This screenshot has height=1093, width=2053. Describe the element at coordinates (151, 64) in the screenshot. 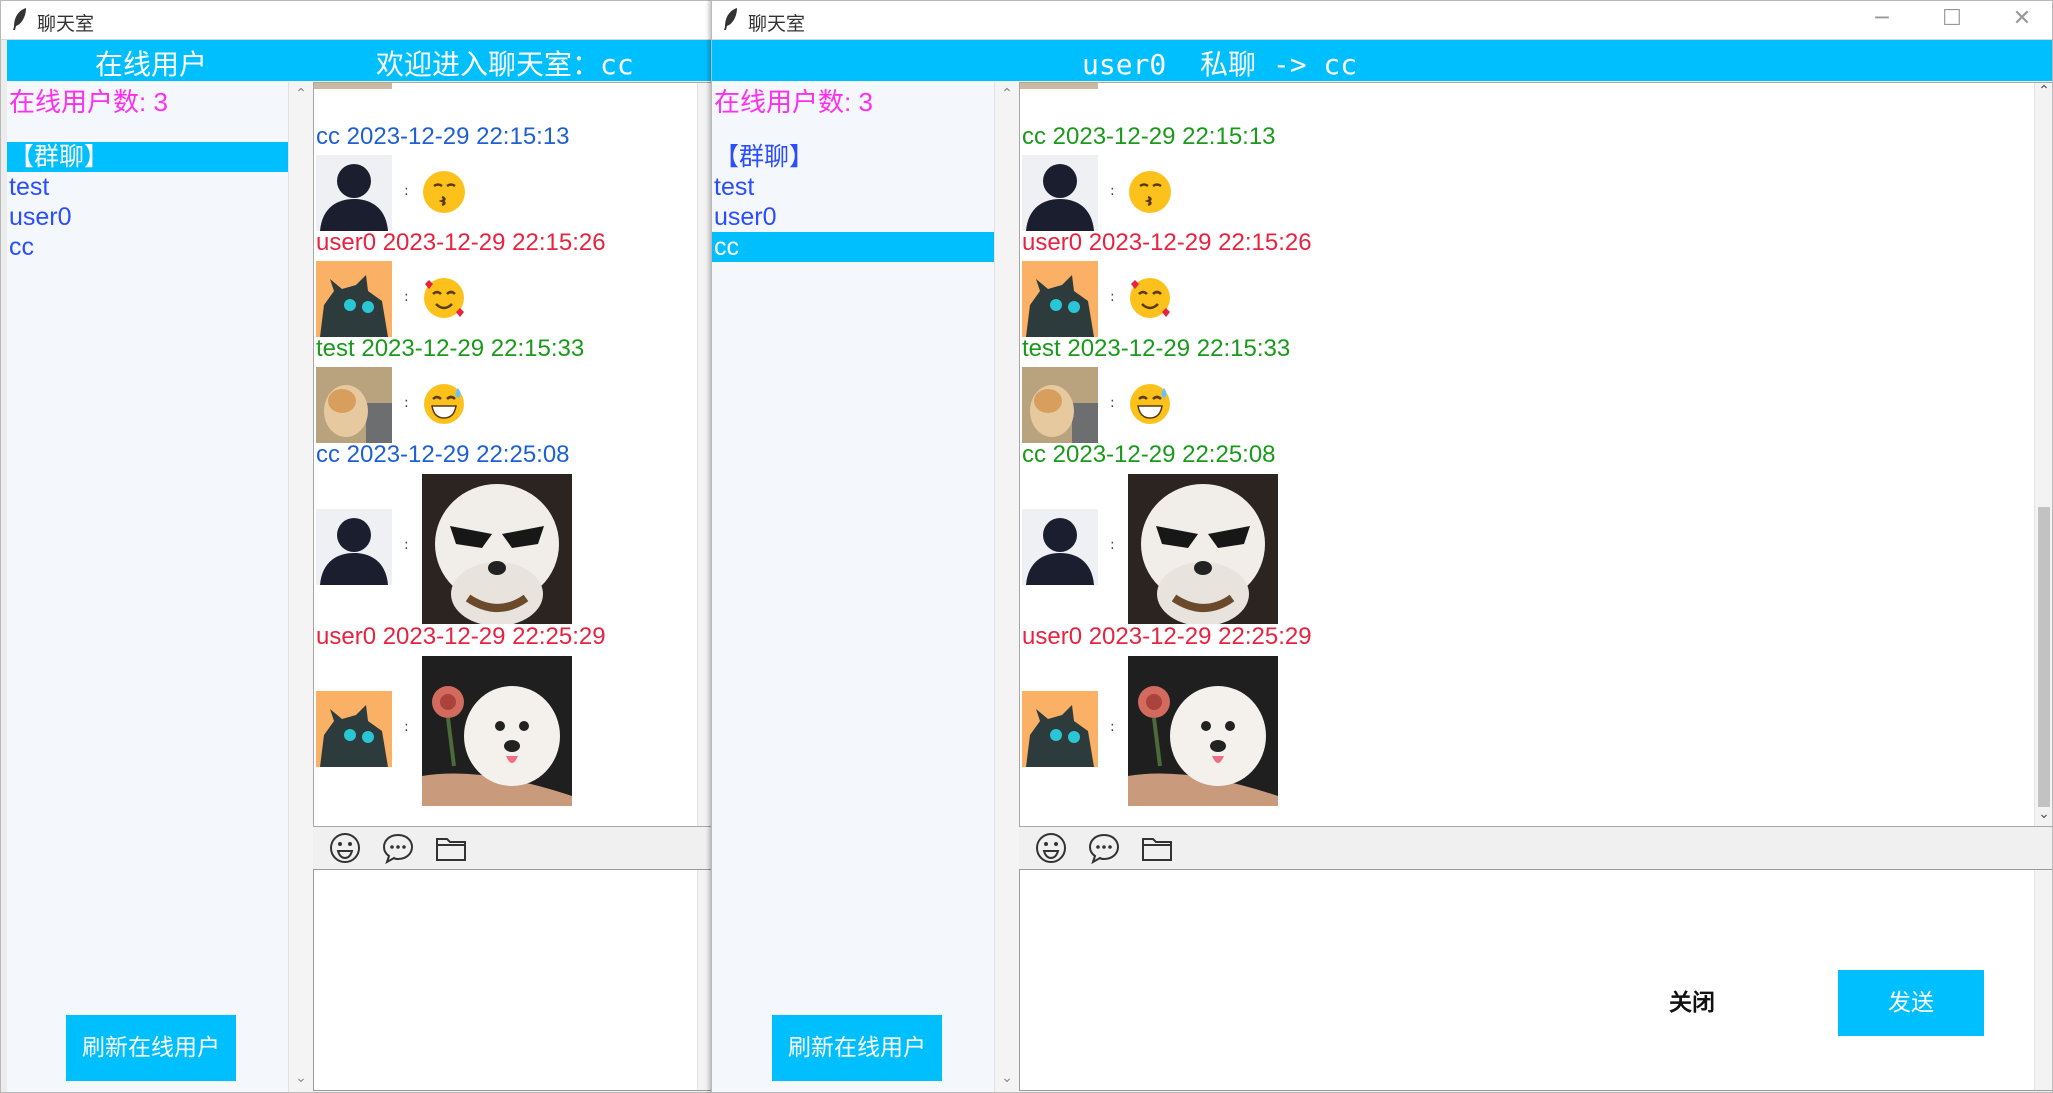

I see `online-users-heading: 在线用户` at that location.